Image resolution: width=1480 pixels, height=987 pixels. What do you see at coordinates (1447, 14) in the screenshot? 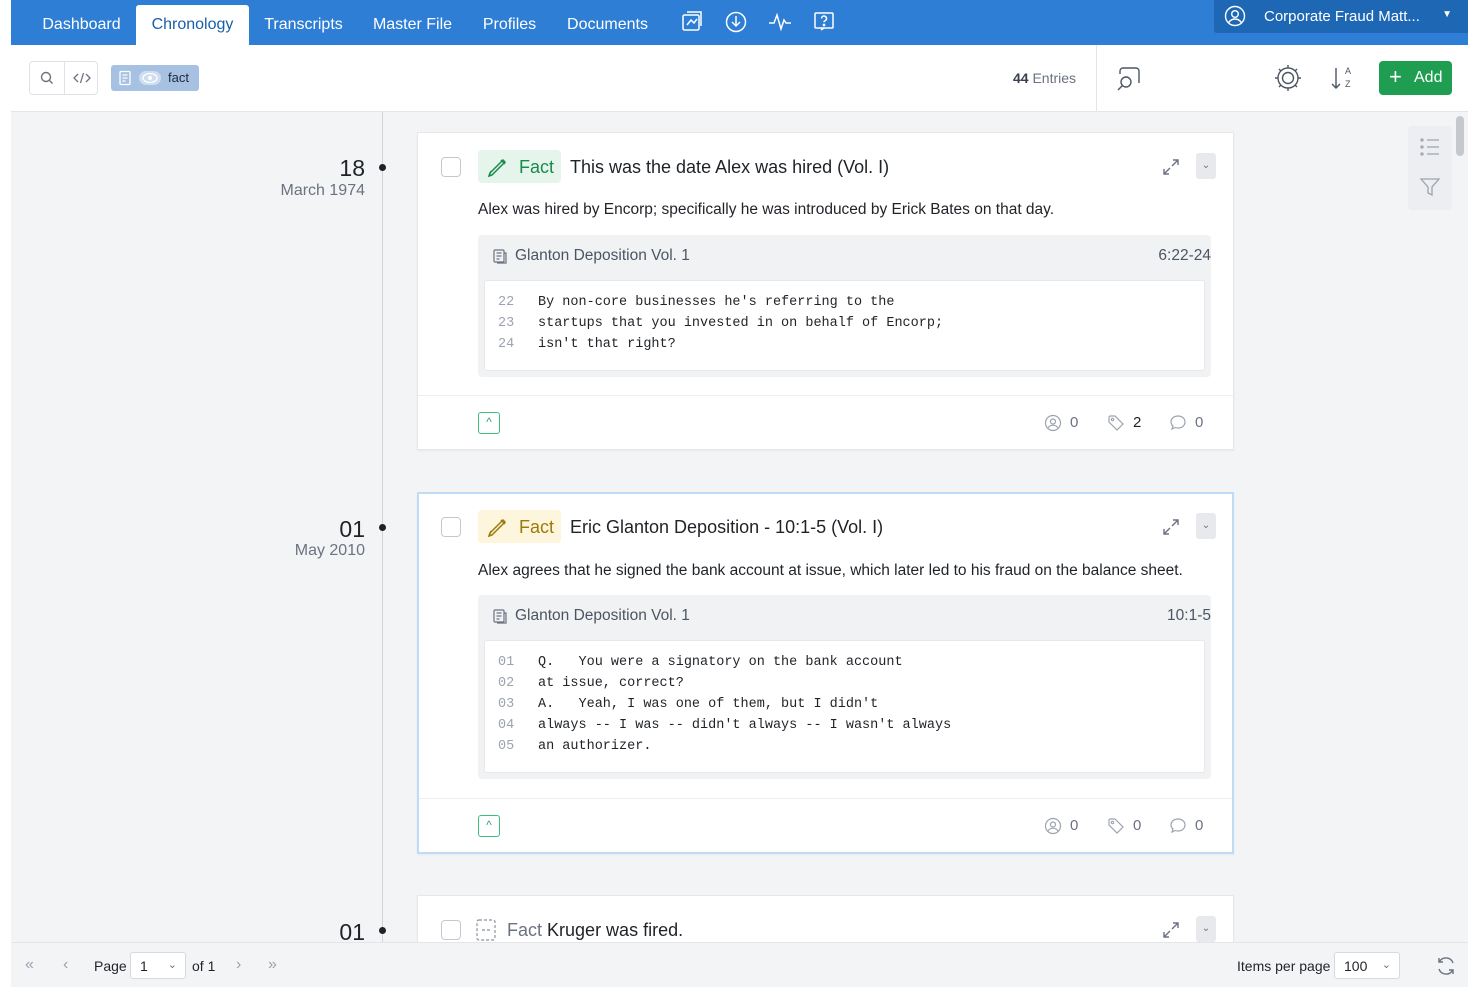
I see `chevron-down-icon: ▼` at bounding box center [1447, 14].